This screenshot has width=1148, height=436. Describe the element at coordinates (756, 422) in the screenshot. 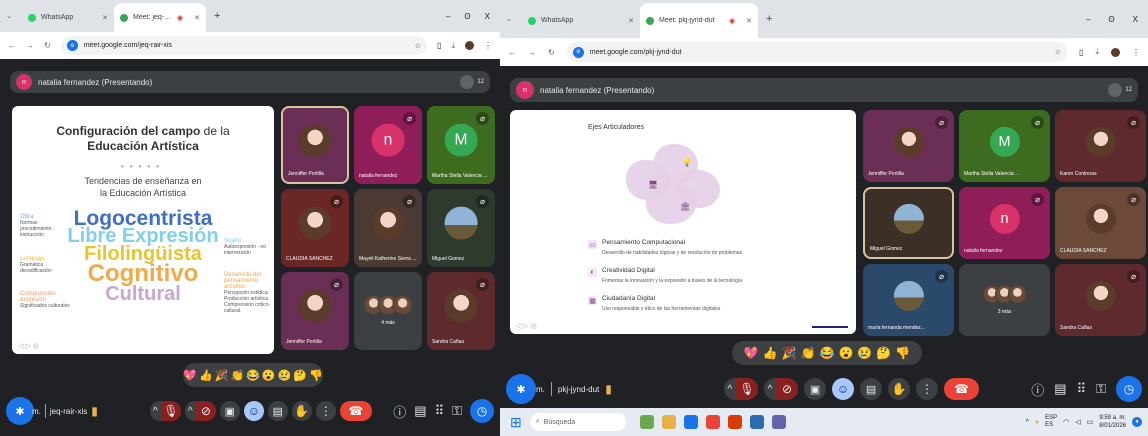

I see `paint-icon` at that location.